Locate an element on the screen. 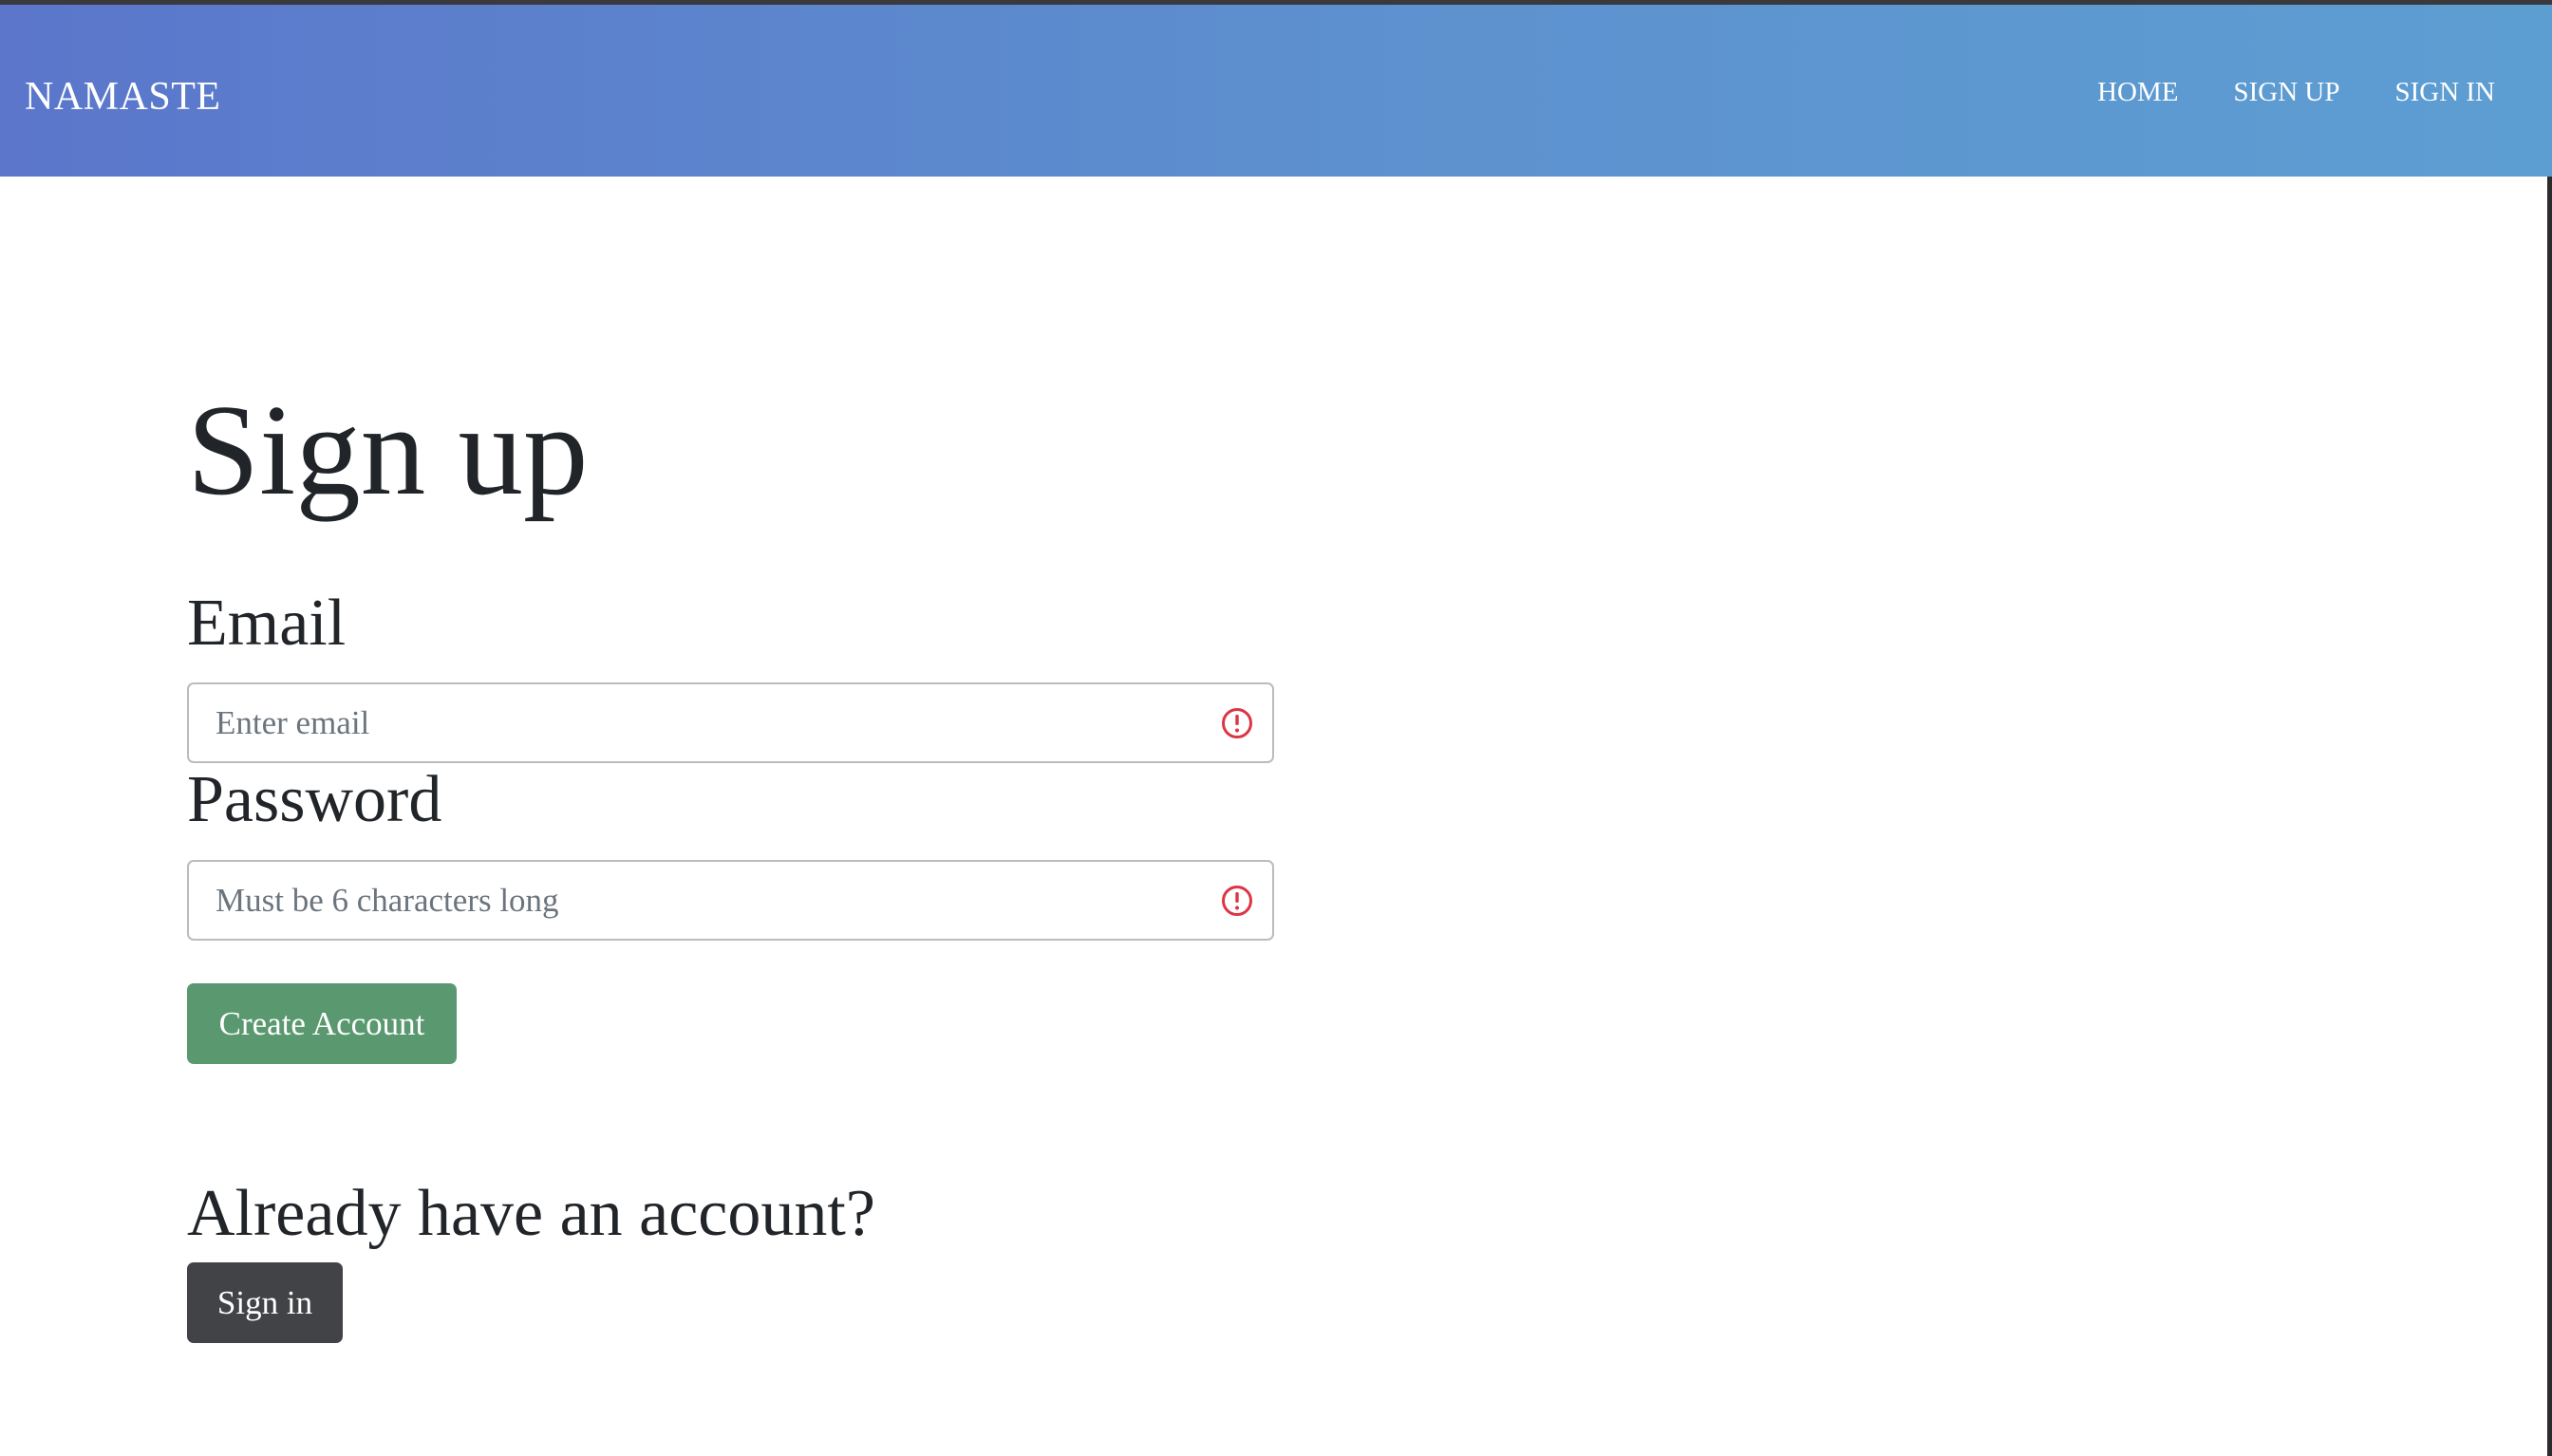 This screenshot has height=1456, width=2552. email-label: Email is located at coordinates (267, 624).